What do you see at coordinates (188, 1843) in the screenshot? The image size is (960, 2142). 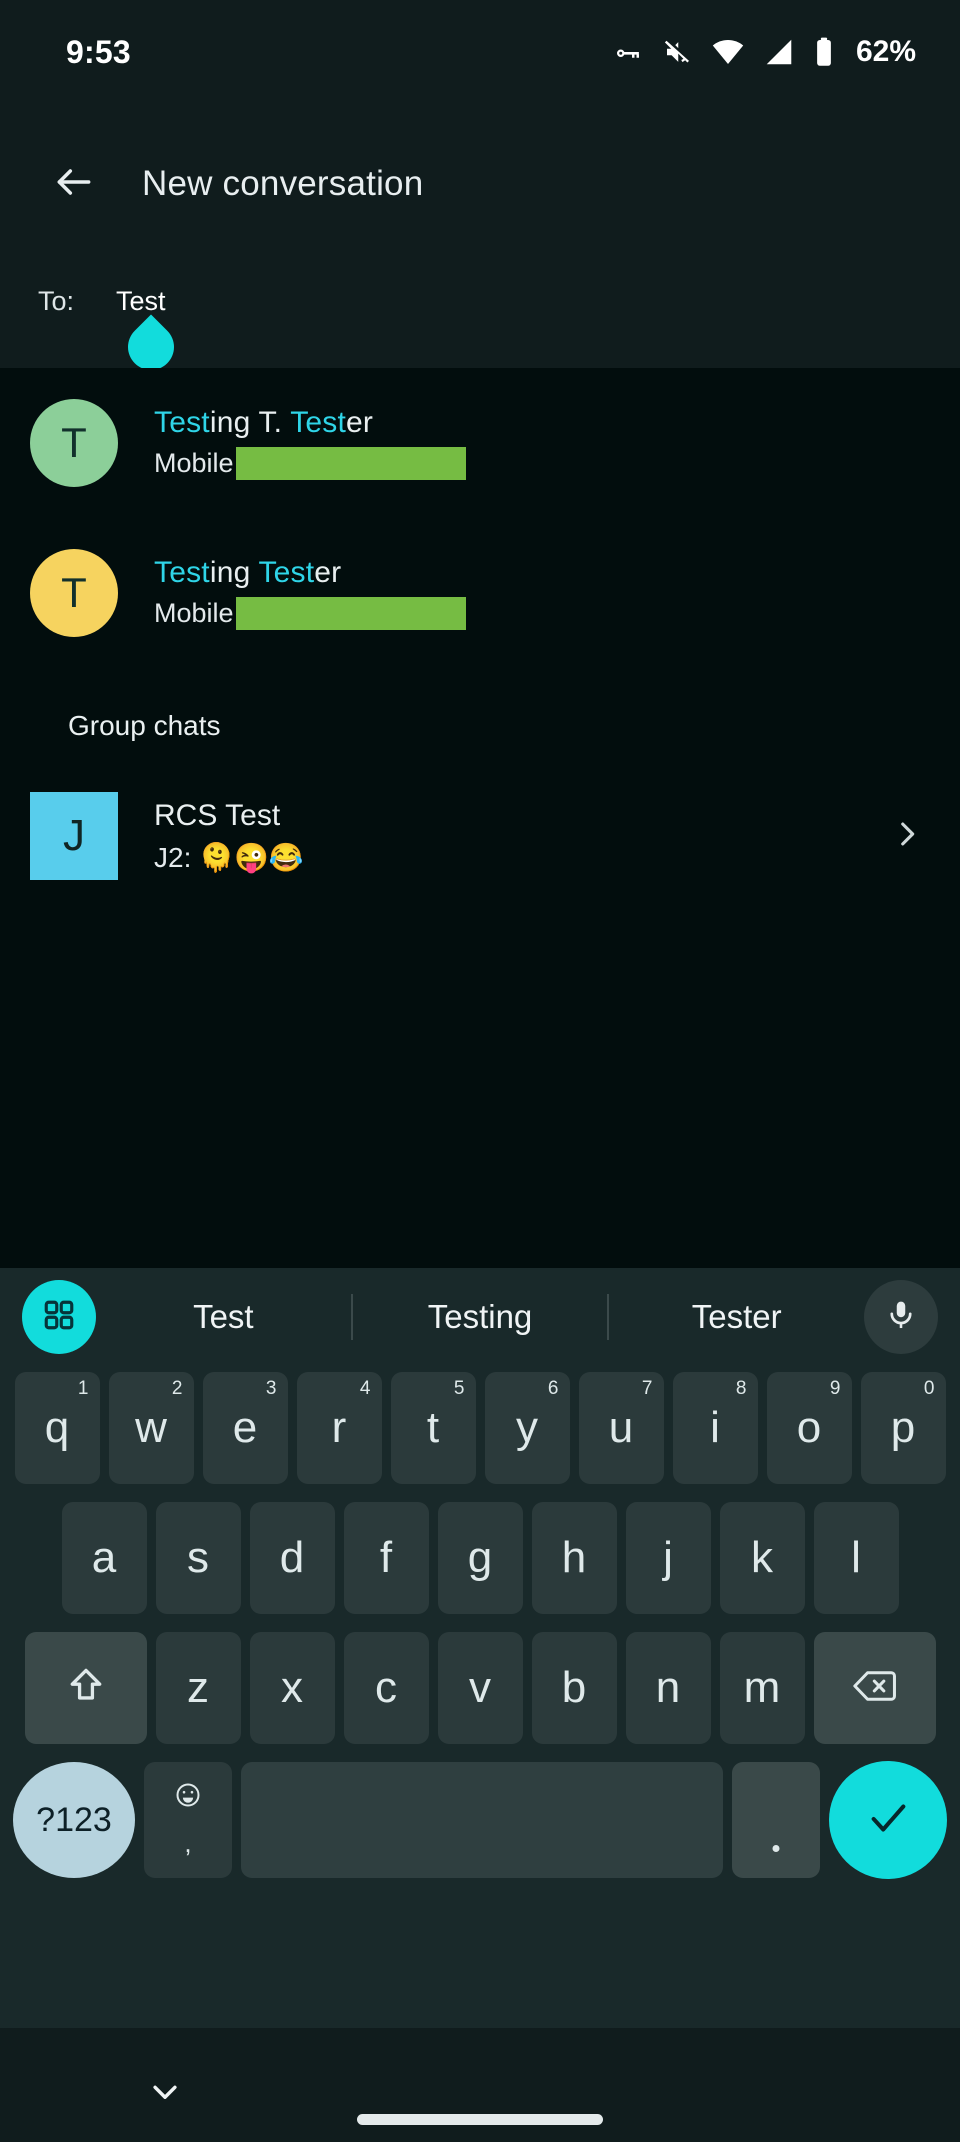 I see `comma-label: ,` at bounding box center [188, 1843].